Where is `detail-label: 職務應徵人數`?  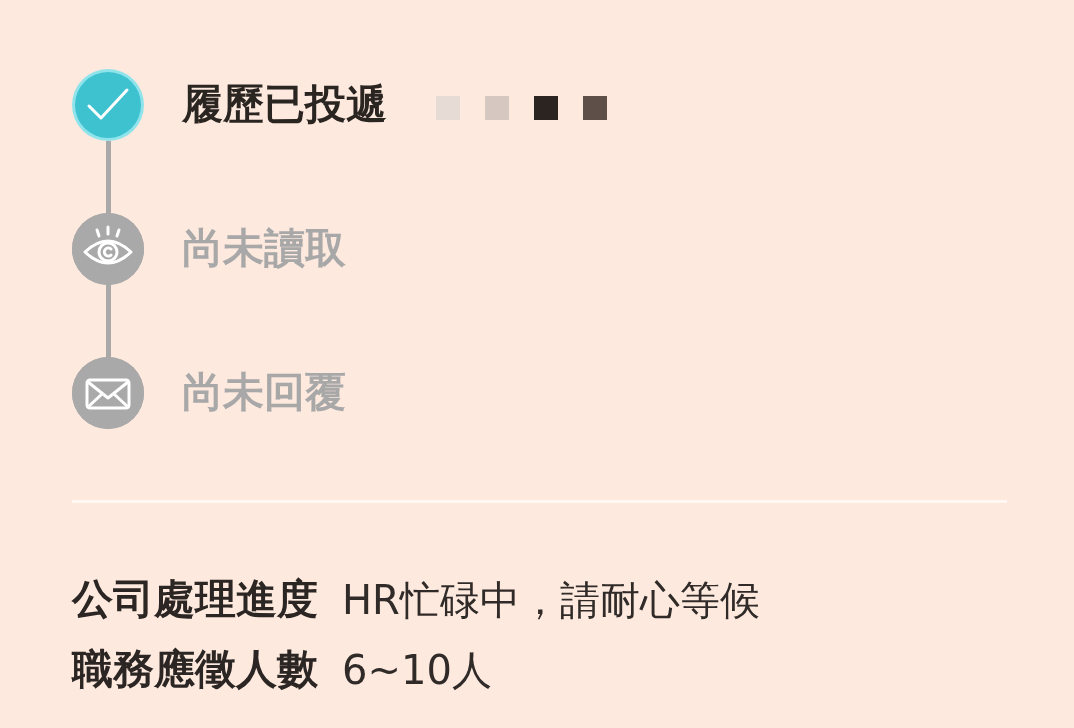
detail-label: 職務應徵人數 is located at coordinates (195, 670).